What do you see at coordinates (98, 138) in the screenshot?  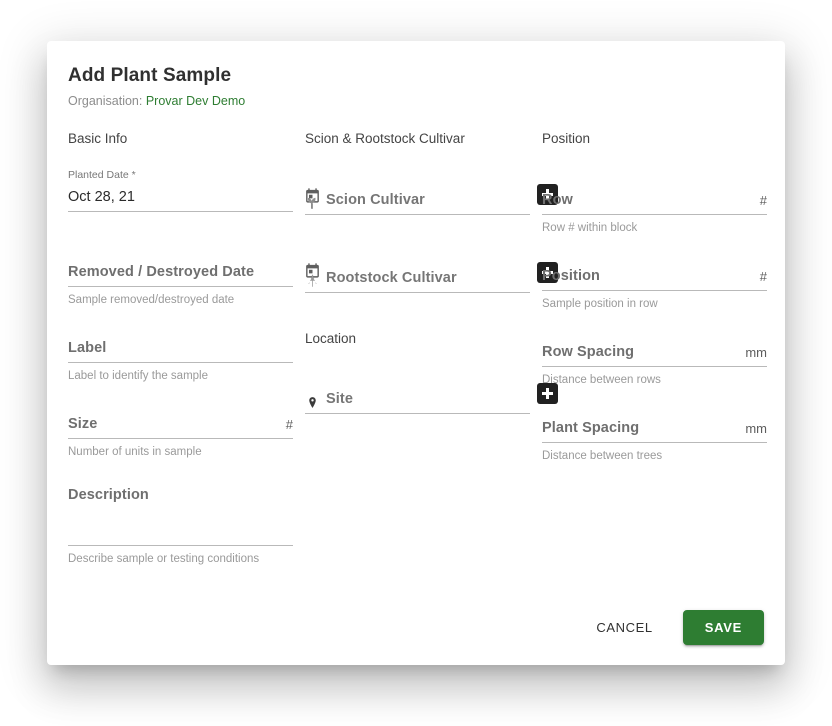 I see `section-header-basic-info: Basic Info` at bounding box center [98, 138].